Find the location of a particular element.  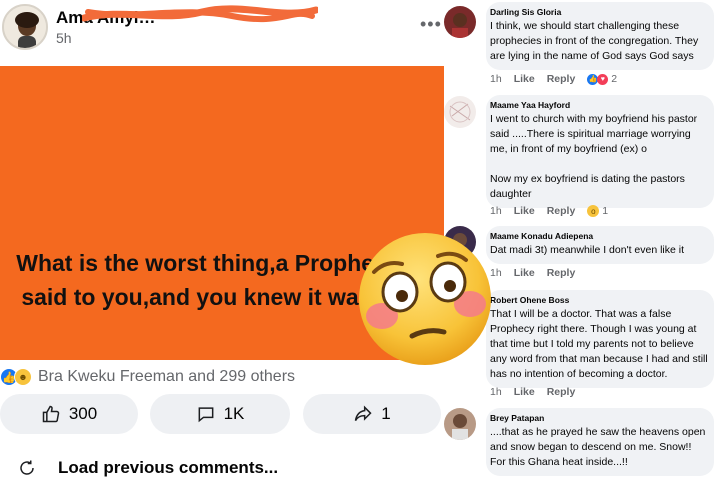

share-count: 1 is located at coordinates (386, 413).